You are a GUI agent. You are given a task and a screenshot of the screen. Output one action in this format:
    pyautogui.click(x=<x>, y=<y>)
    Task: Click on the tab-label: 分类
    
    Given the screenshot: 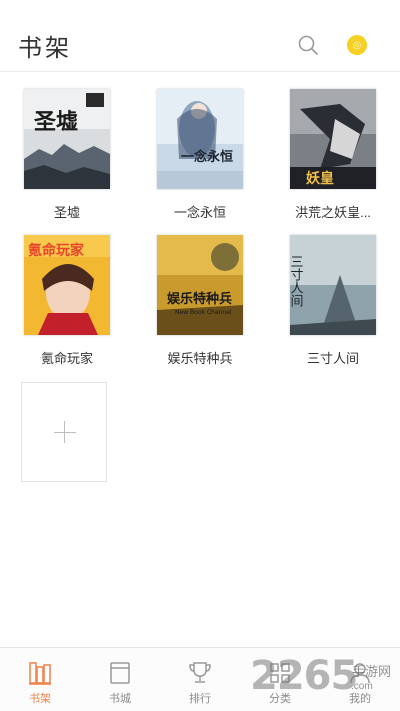 What is the action you would take?
    pyautogui.click(x=280, y=699)
    